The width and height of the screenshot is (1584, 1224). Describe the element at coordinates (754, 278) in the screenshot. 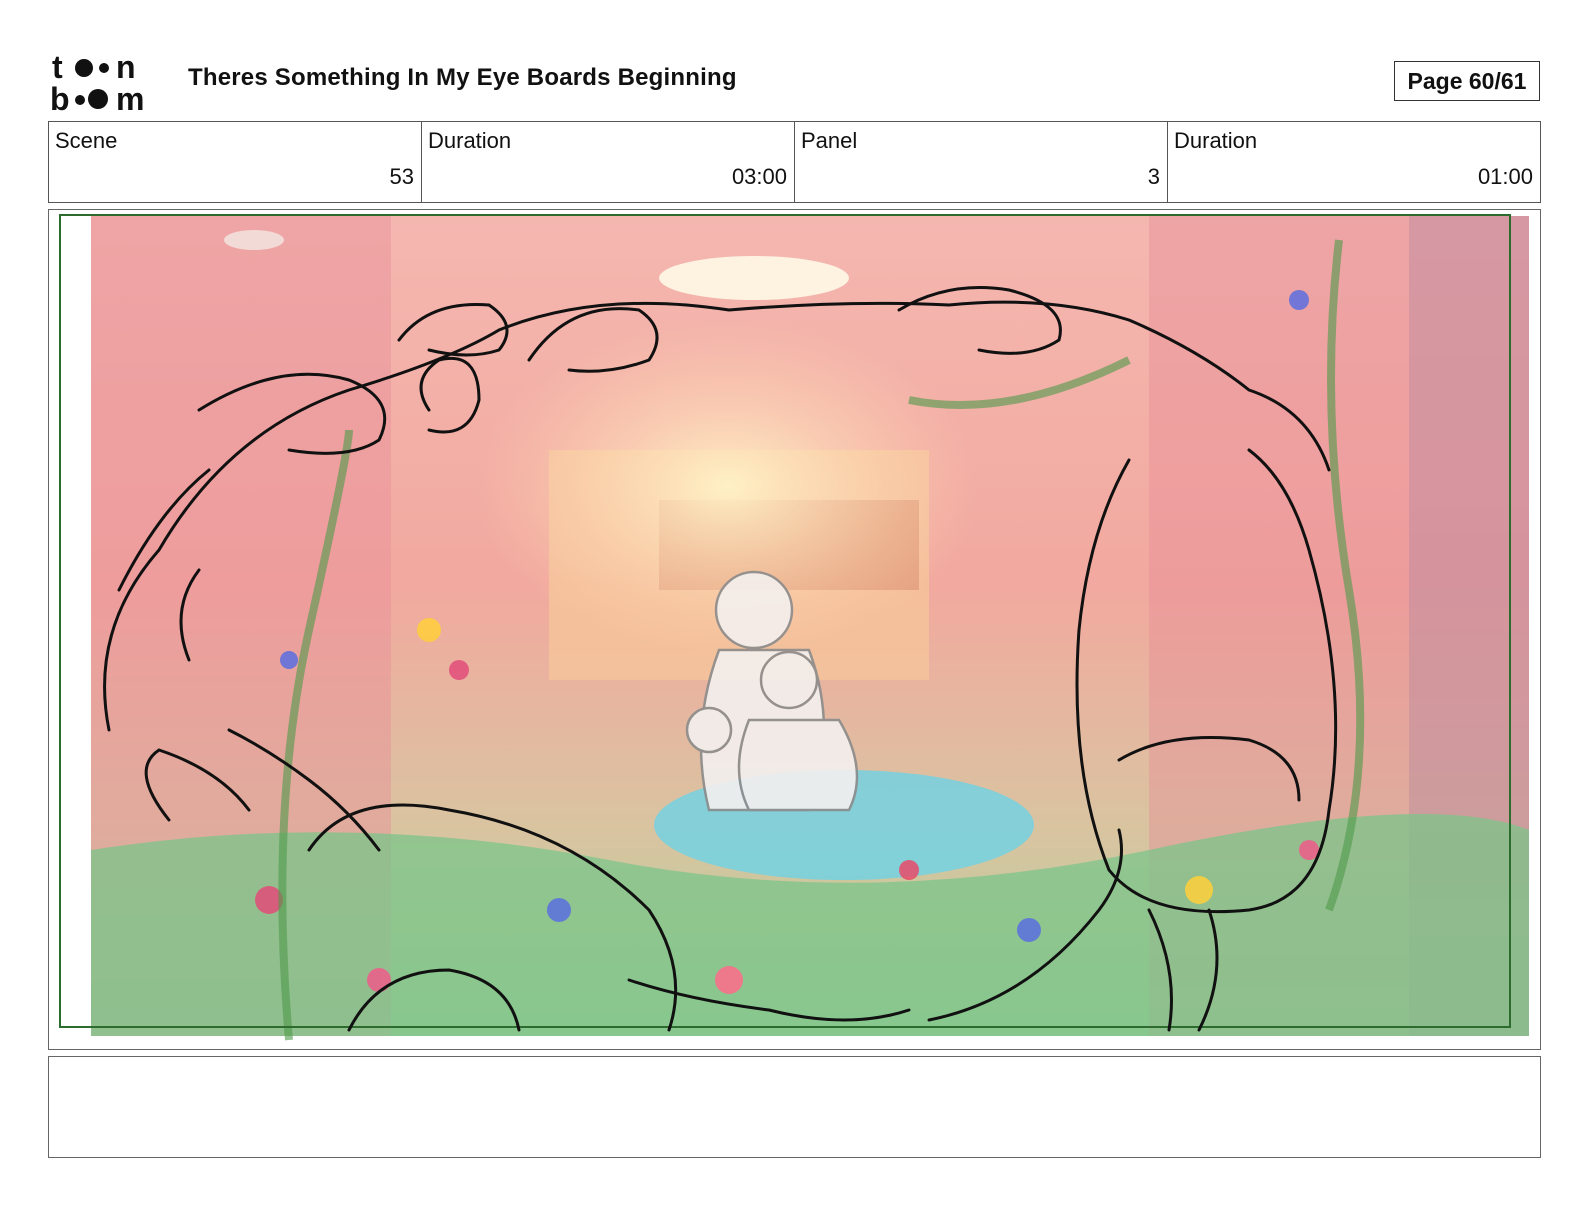

I see `ceiling-light` at that location.